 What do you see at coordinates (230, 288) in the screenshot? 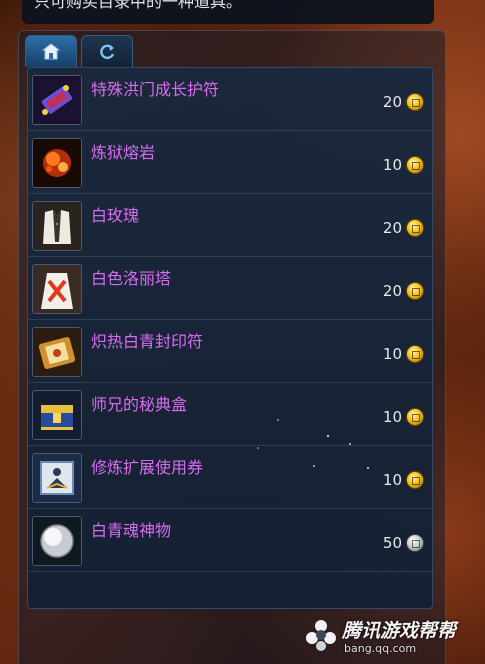
I see `list-item: 白色洛丽塔 20` at bounding box center [230, 288].